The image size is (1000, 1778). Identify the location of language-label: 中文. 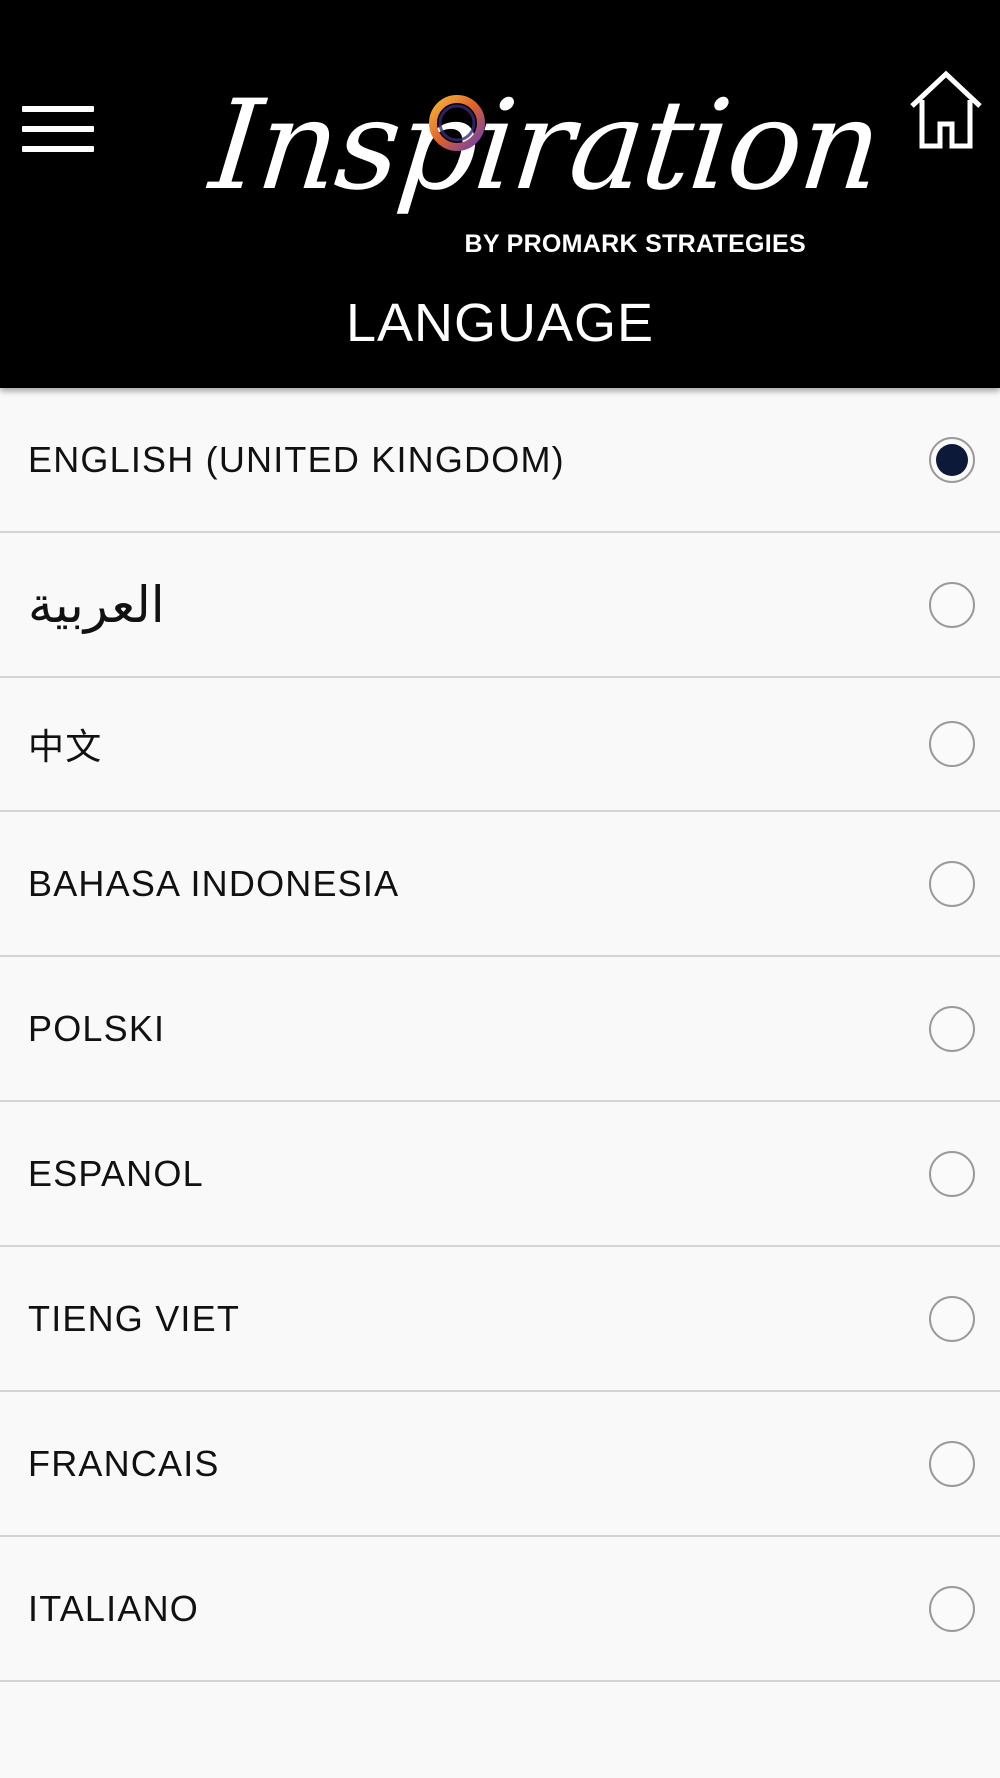
(65, 746).